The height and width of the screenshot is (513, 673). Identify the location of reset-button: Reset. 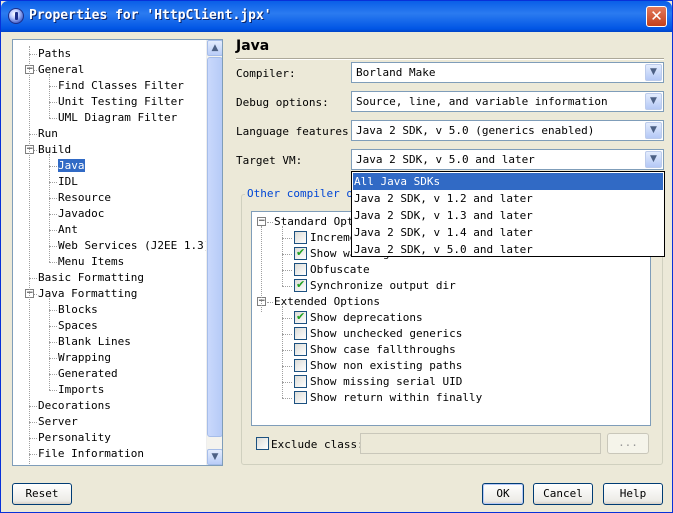
(42, 494).